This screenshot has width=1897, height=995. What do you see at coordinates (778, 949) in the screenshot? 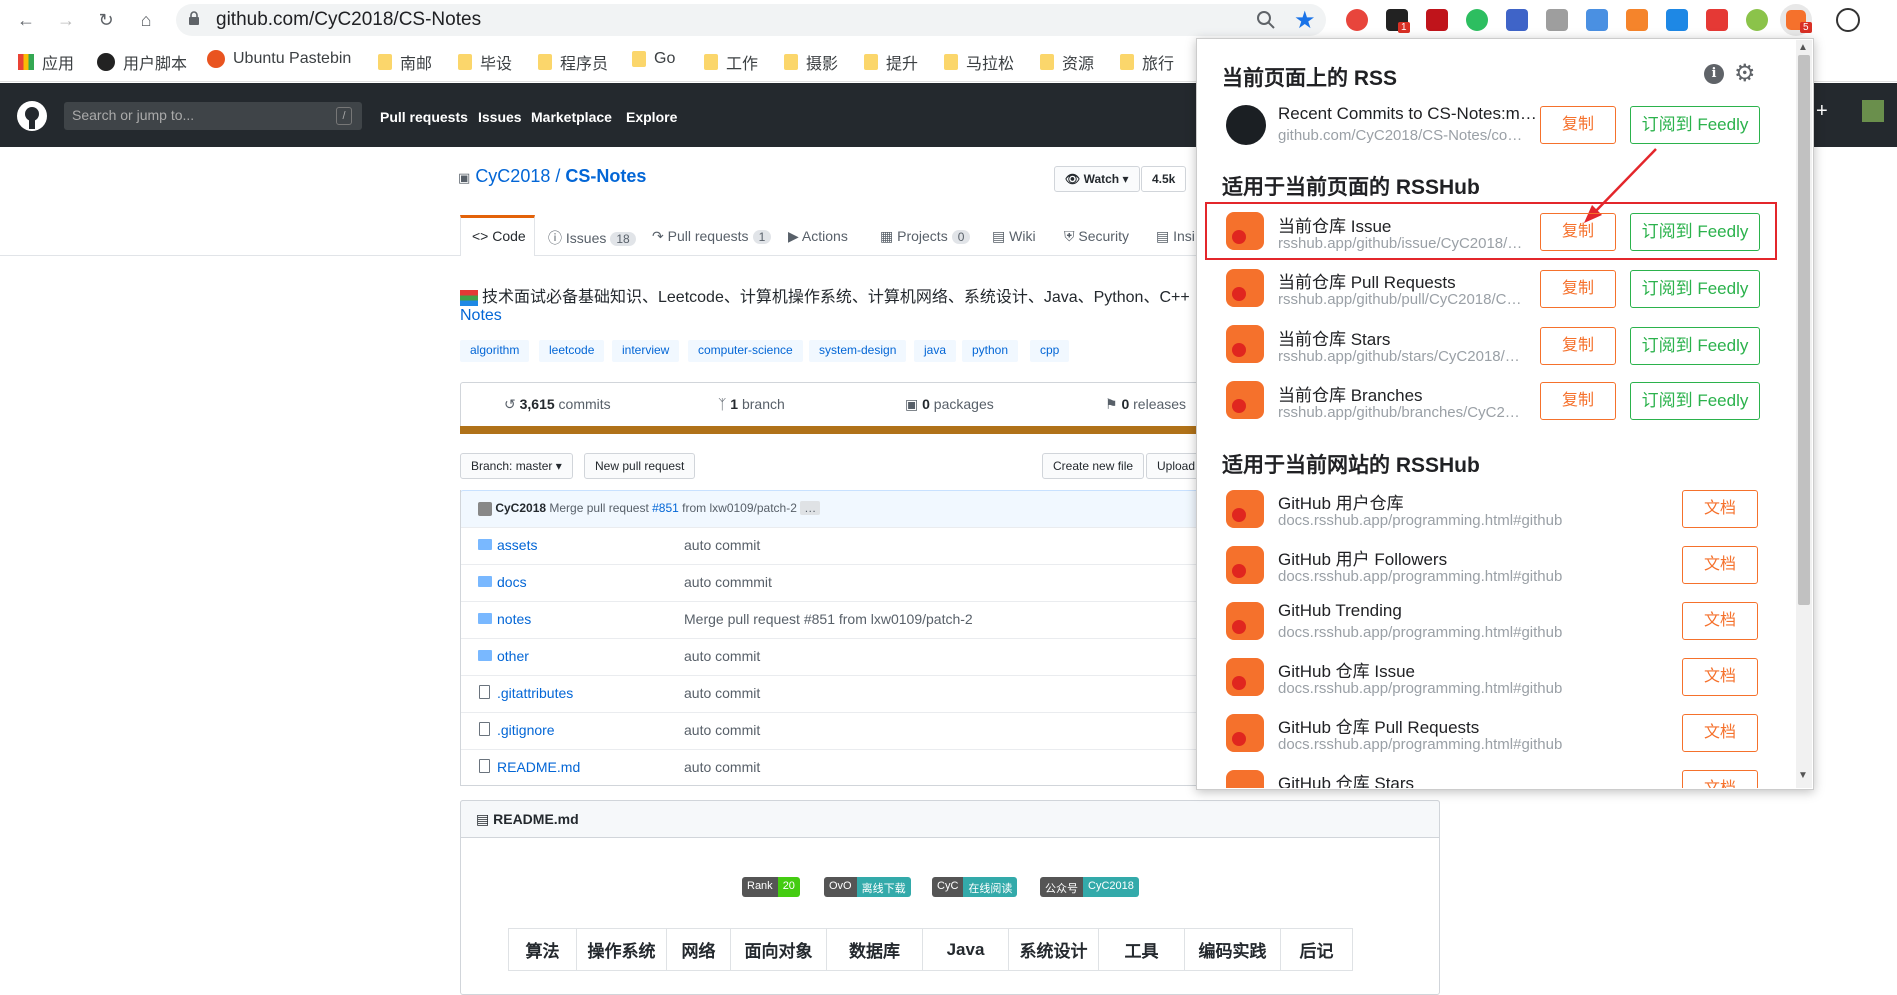
I see `toc-cell: 面向对象` at bounding box center [778, 949].